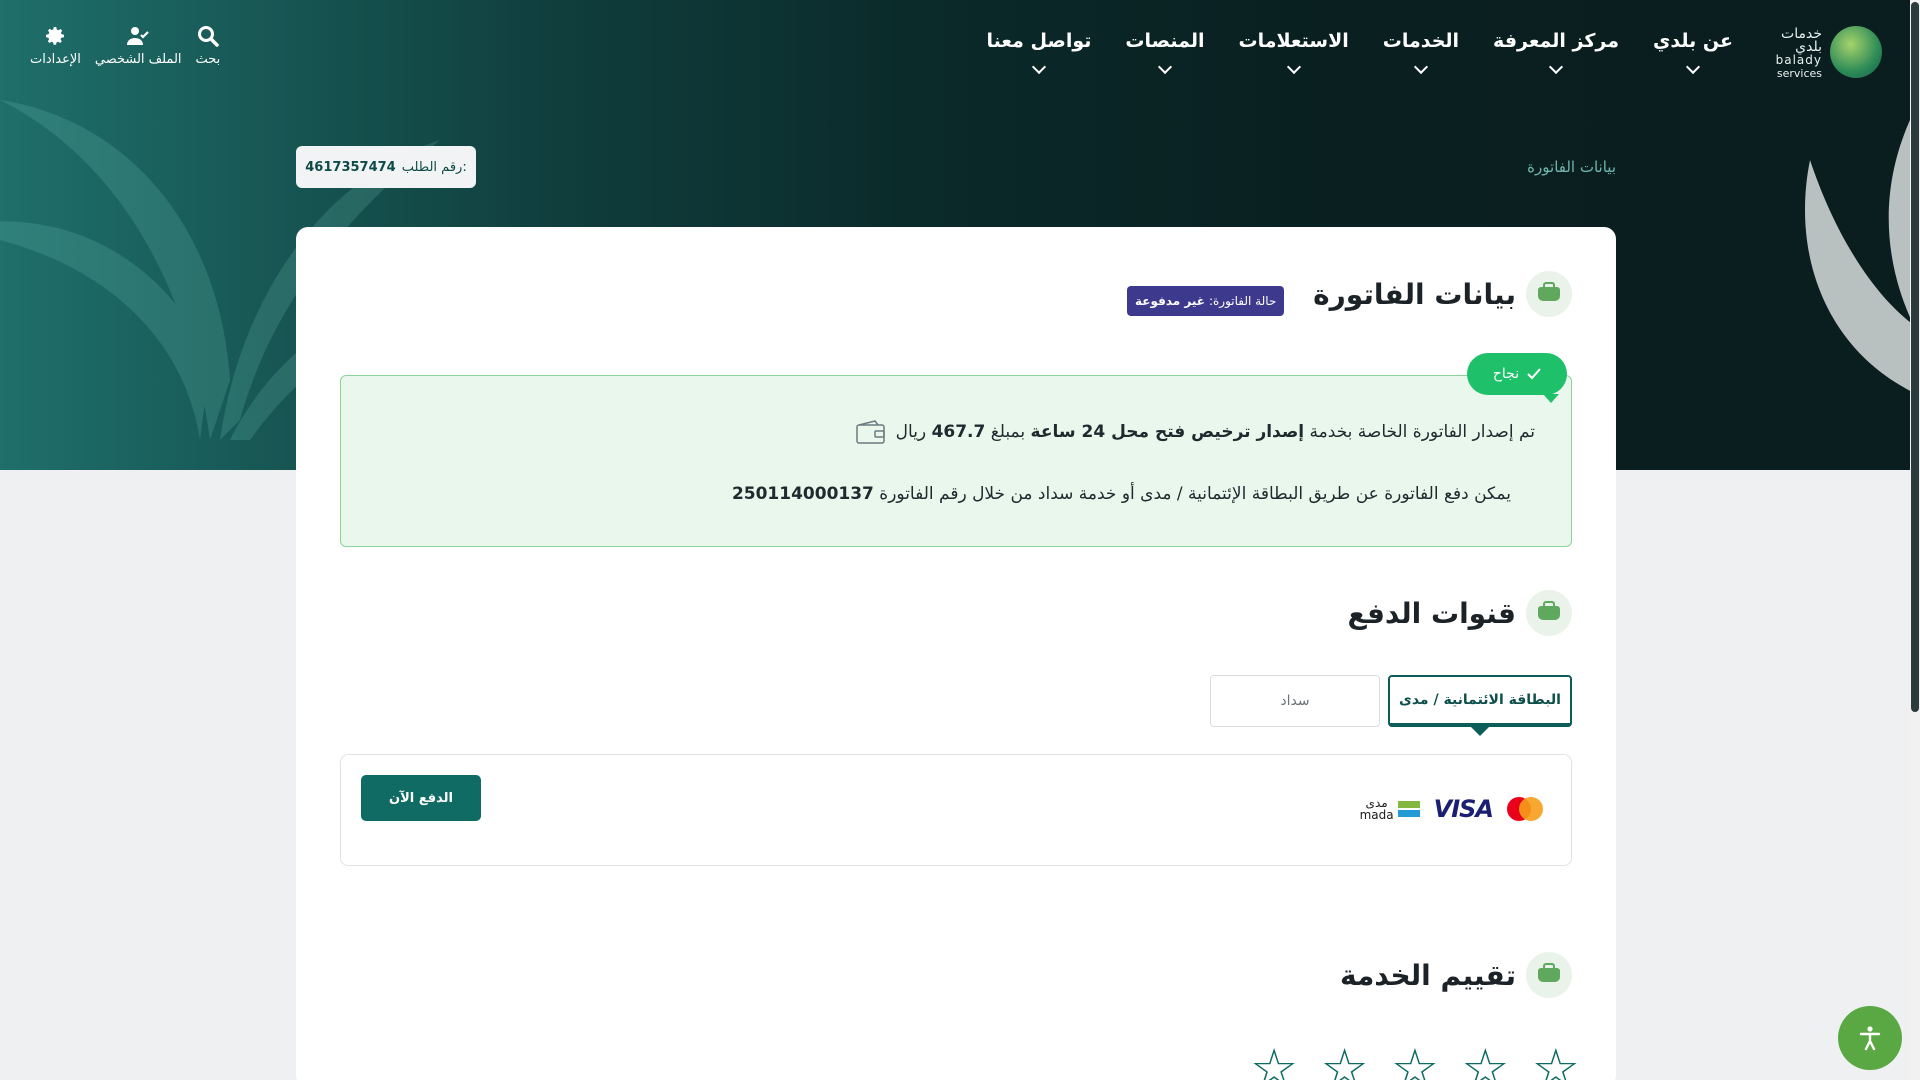 Image resolution: width=1920 pixels, height=1080 pixels. I want to click on settings-button: الإعدادات, so click(55, 45).